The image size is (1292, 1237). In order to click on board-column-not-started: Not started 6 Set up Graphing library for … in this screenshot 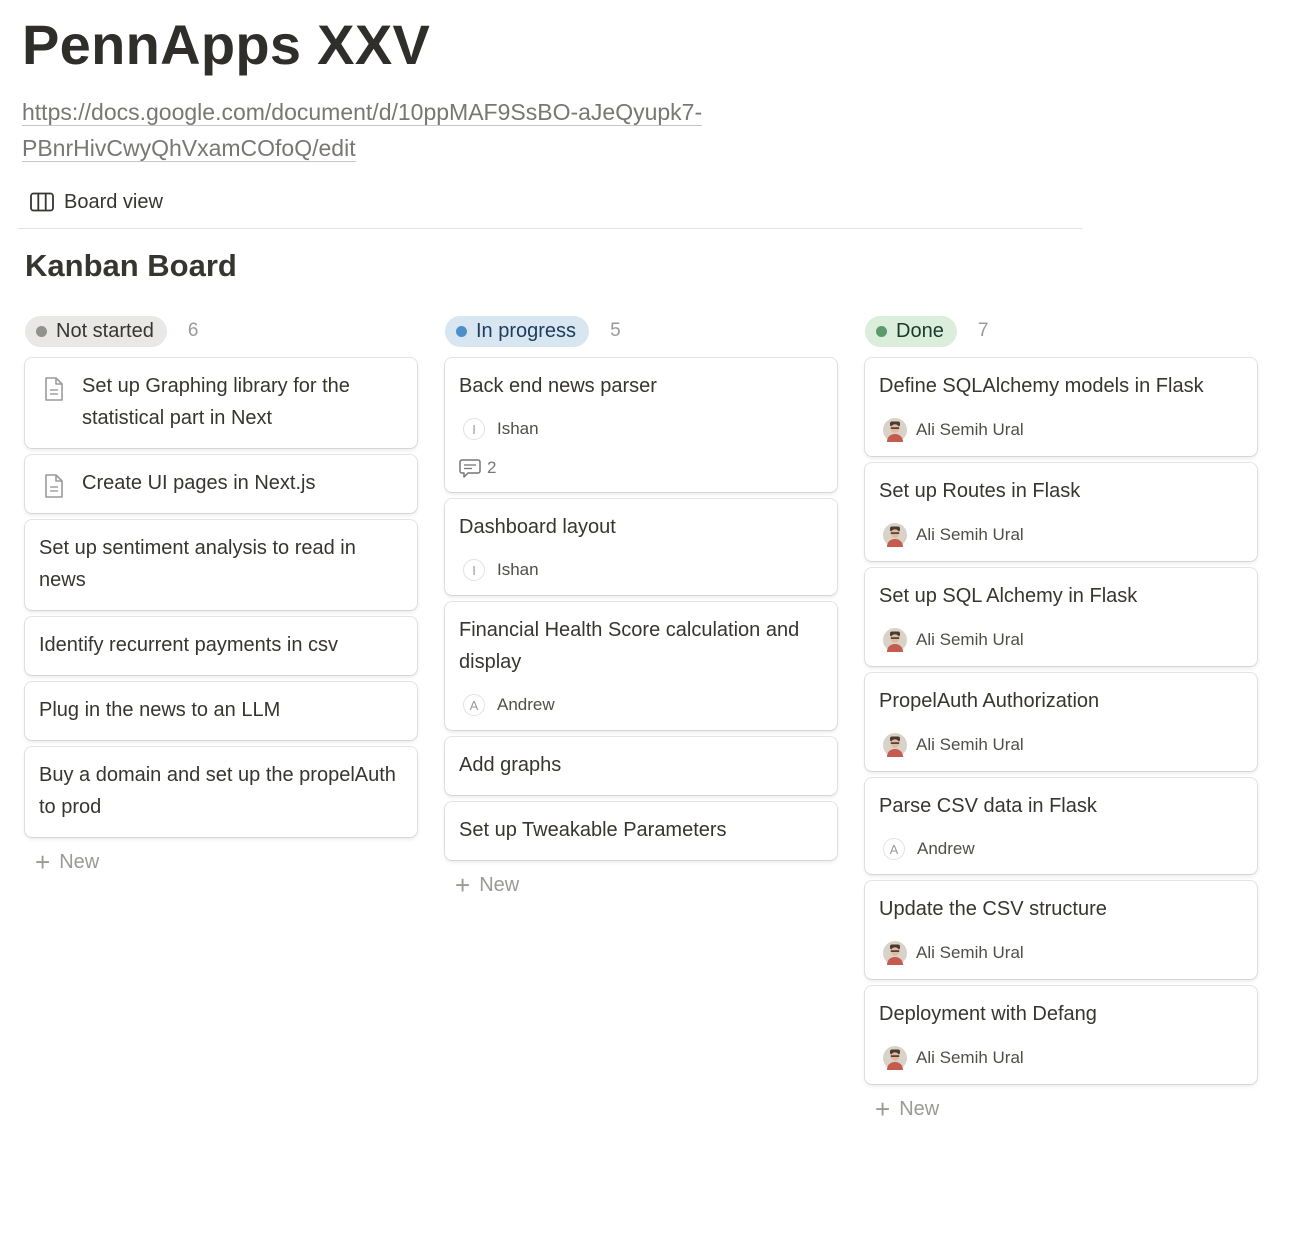, I will do `click(221, 597)`.